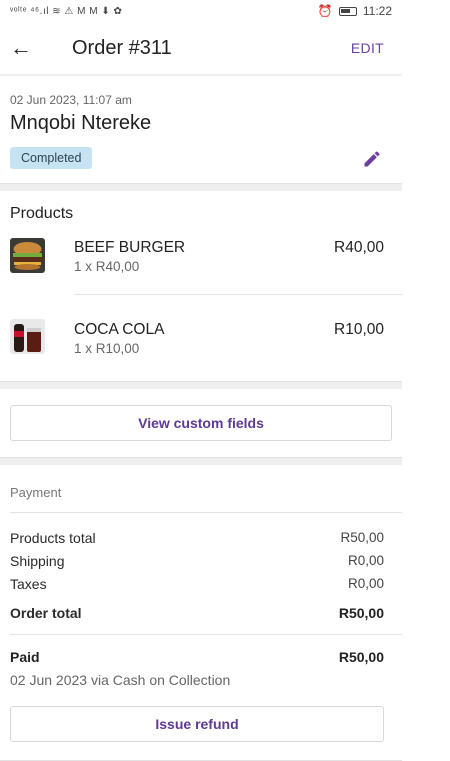 The height and width of the screenshot is (761, 450). I want to click on paid-label: Paid, so click(25, 657).